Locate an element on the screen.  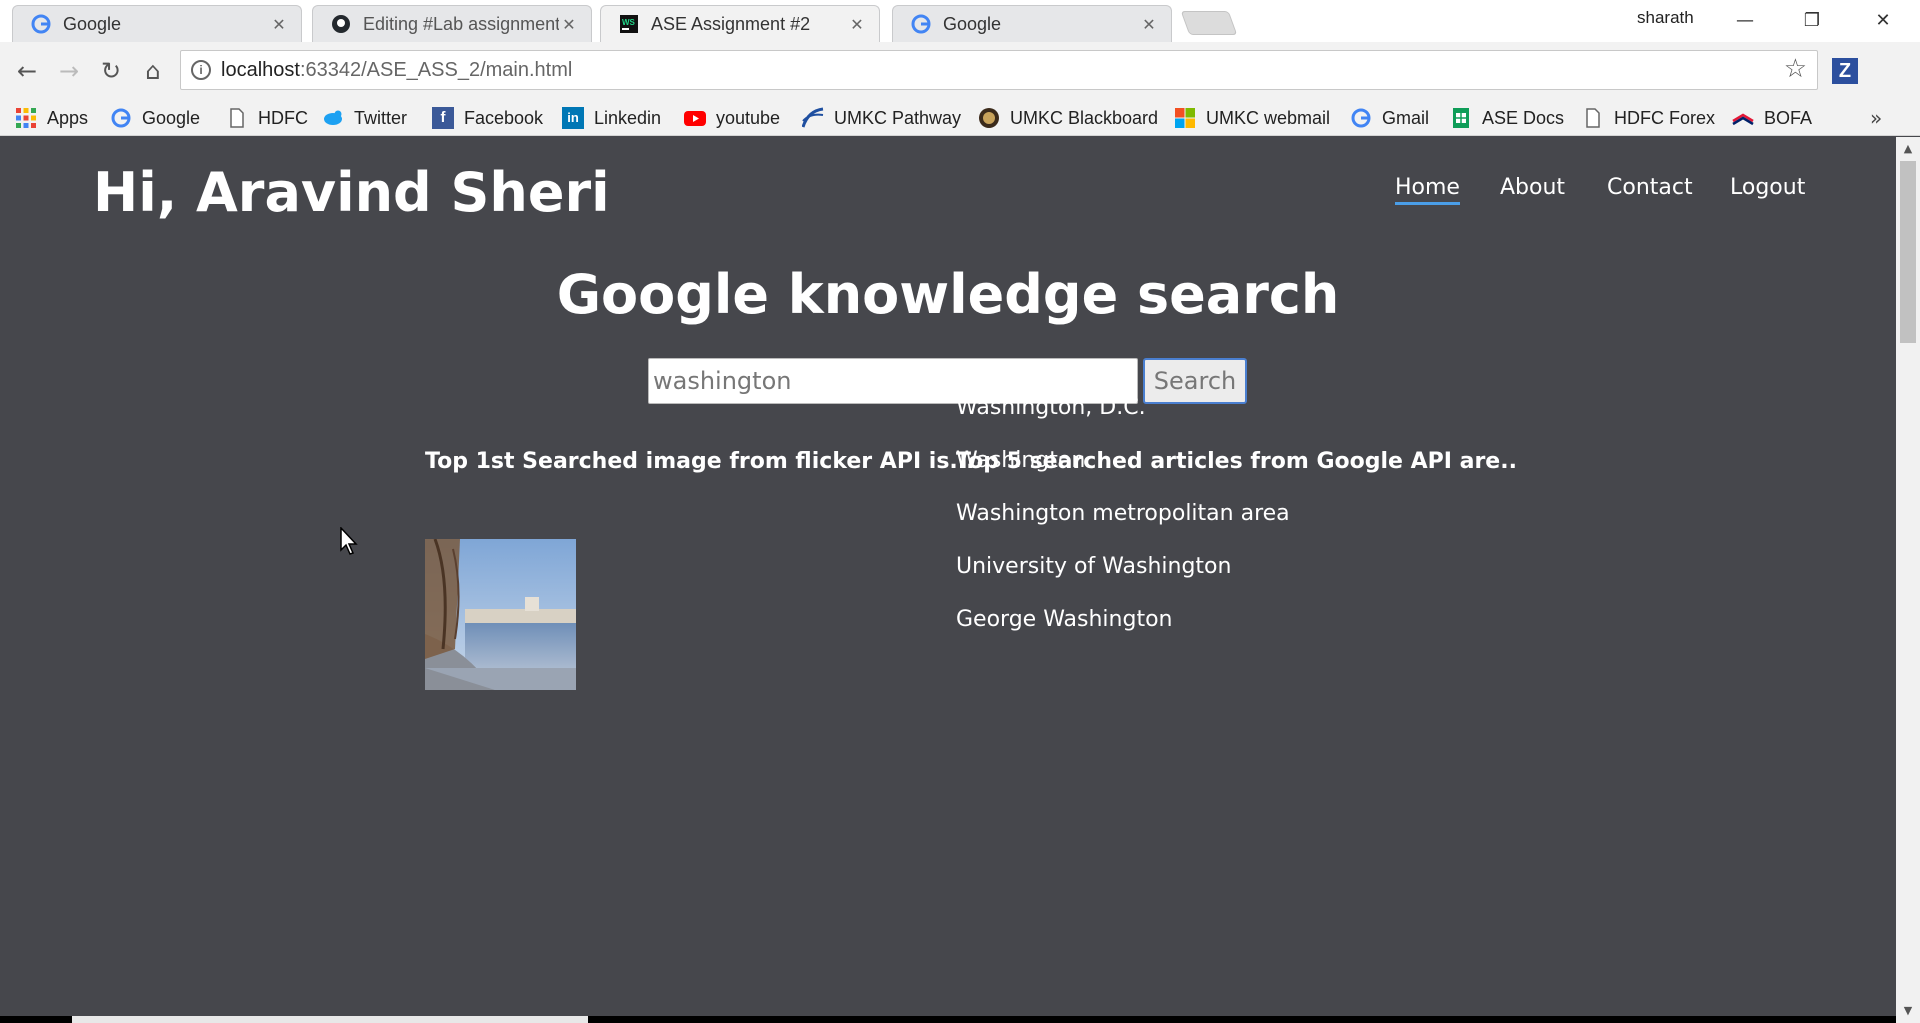
tab-title: Editing #Lab assignment is located at coordinates (461, 23).